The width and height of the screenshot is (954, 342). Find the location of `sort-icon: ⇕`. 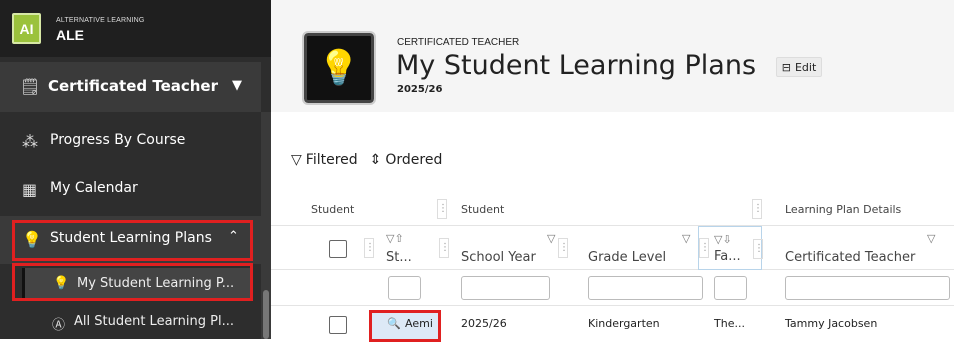

sort-icon: ⇕ is located at coordinates (375, 160).